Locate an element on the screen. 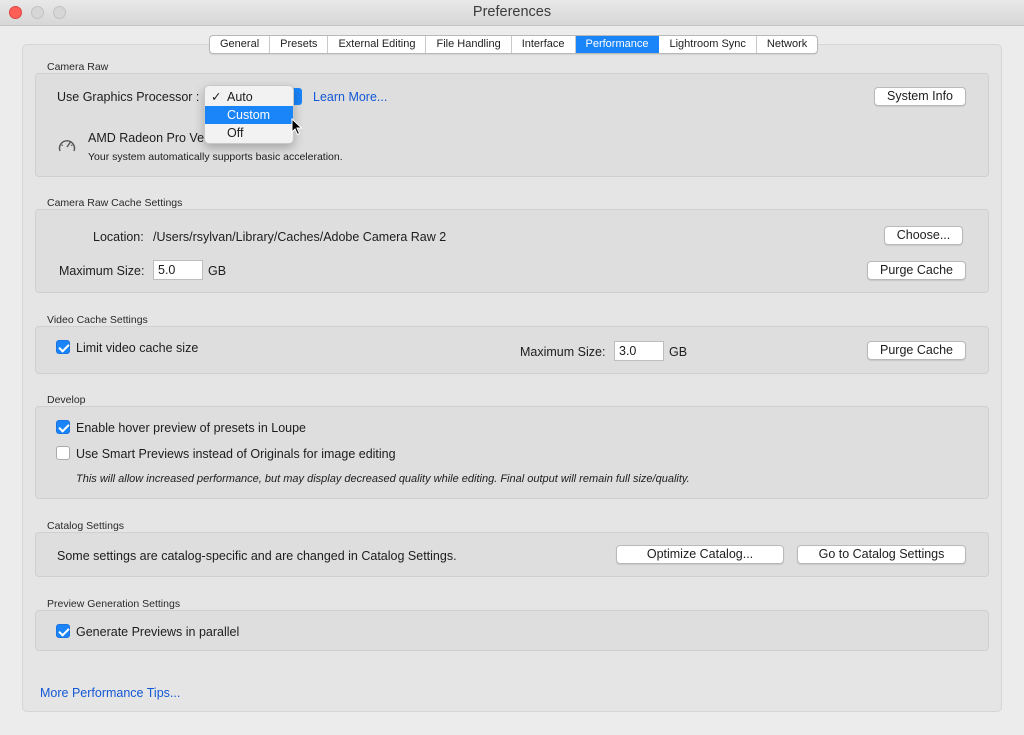  develop-section-label: Develop is located at coordinates (66, 400).